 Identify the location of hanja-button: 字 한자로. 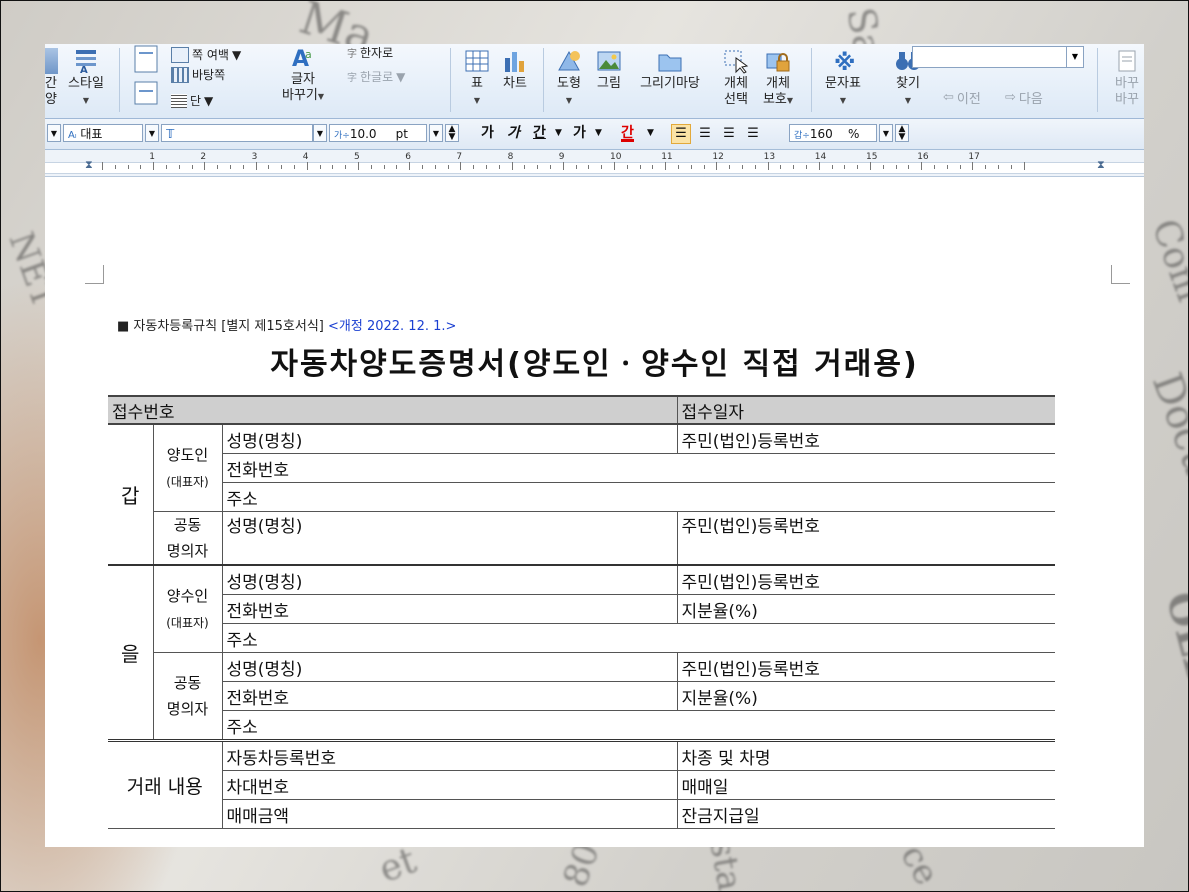
(370, 52).